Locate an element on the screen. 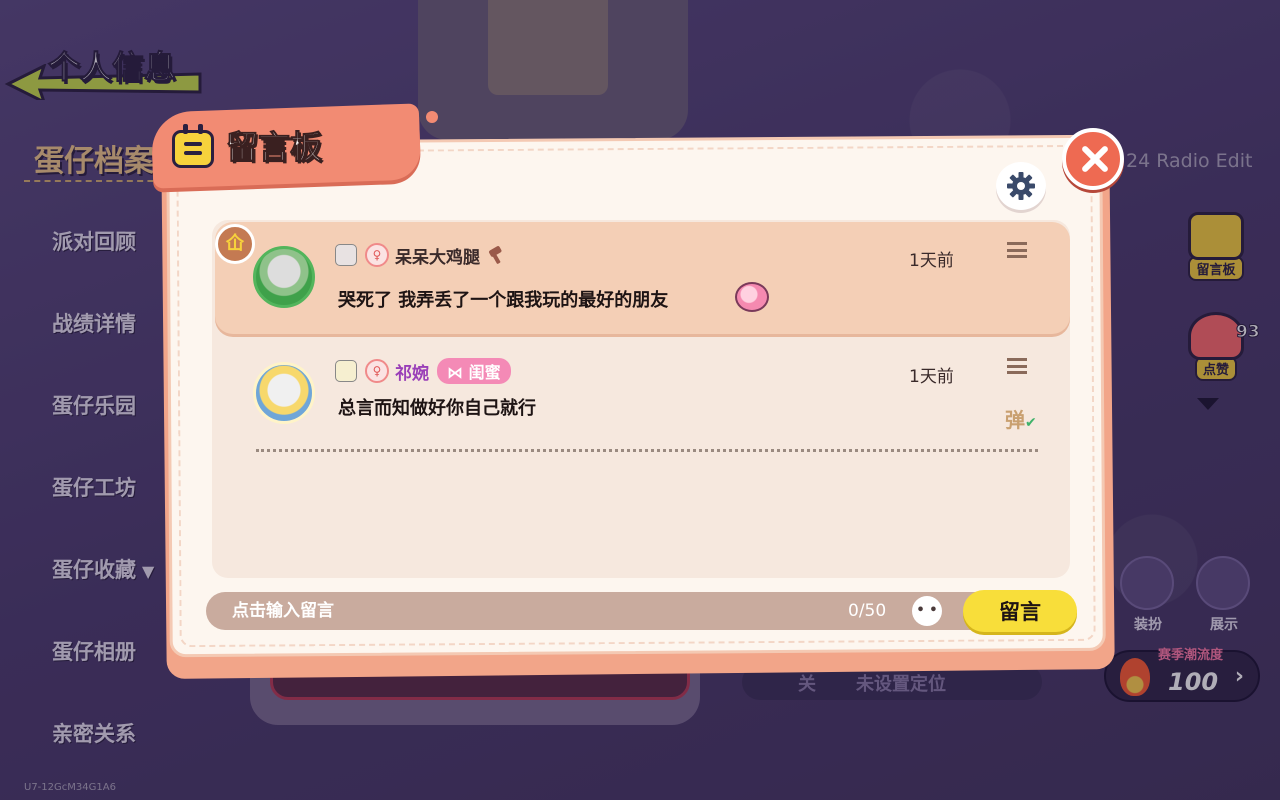 The image size is (1280, 800). title-tab-dot is located at coordinates (432, 117).